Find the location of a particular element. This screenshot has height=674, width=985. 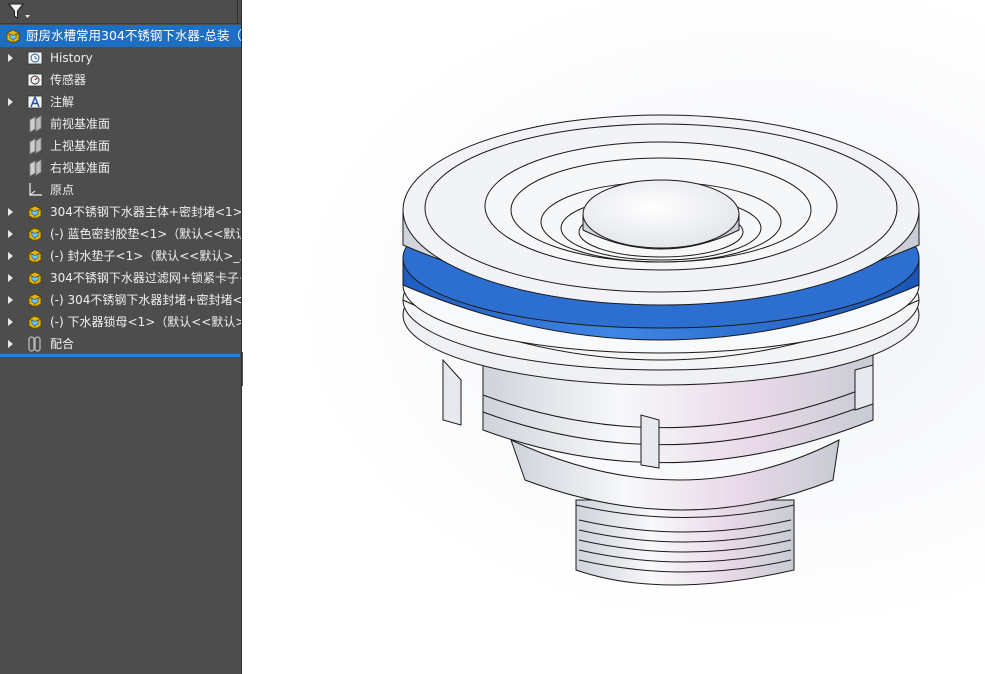

tree-item-10: (-) 封水垫子<1>（默认<<默认>_显 is located at coordinates (121, 256).